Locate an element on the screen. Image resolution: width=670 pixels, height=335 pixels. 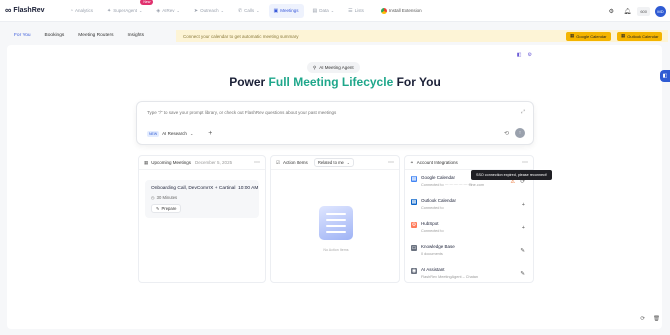
outlook-calendar-button: ▦ Outlook Calendar is located at coordinates (640, 36).